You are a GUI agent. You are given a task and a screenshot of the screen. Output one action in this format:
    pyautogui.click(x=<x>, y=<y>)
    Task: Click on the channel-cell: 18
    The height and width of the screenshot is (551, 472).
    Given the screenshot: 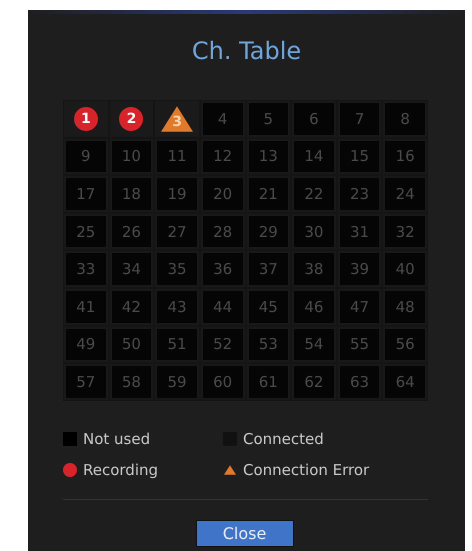 What is the action you would take?
    pyautogui.click(x=132, y=194)
    